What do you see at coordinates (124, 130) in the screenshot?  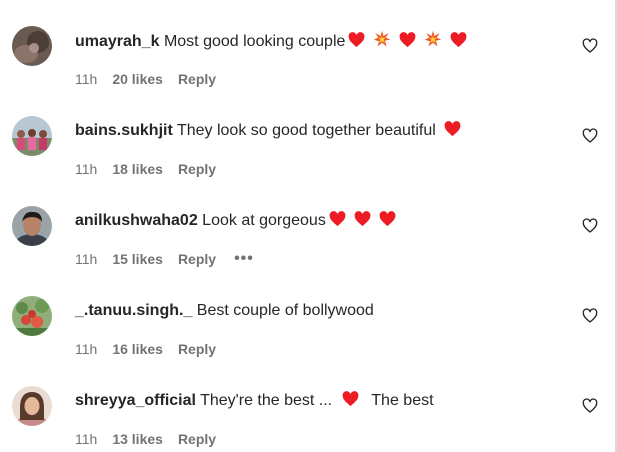 I see `comment-username: bains.sukhjit` at bounding box center [124, 130].